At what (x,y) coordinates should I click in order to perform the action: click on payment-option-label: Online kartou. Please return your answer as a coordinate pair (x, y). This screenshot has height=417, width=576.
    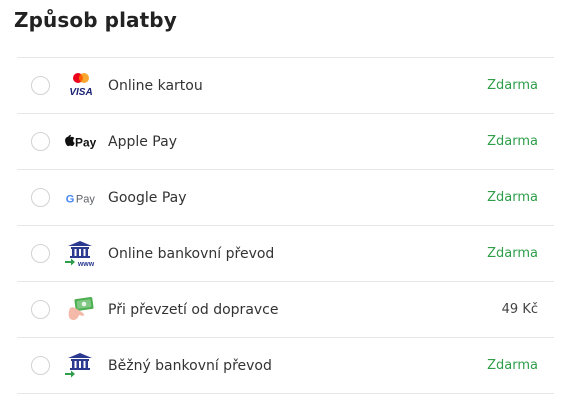
    Looking at the image, I should click on (155, 85).